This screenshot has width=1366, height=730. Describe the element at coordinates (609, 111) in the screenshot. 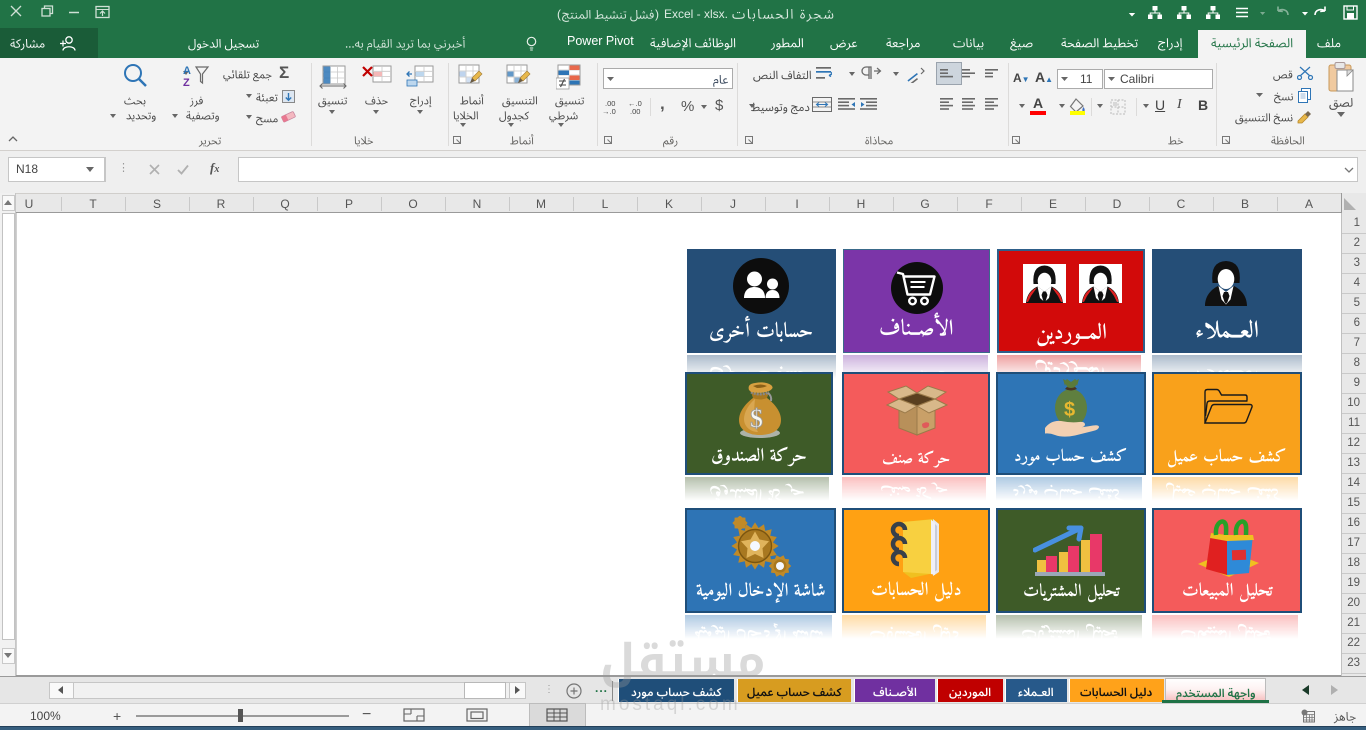

I see `svg-text: →.0` at that location.